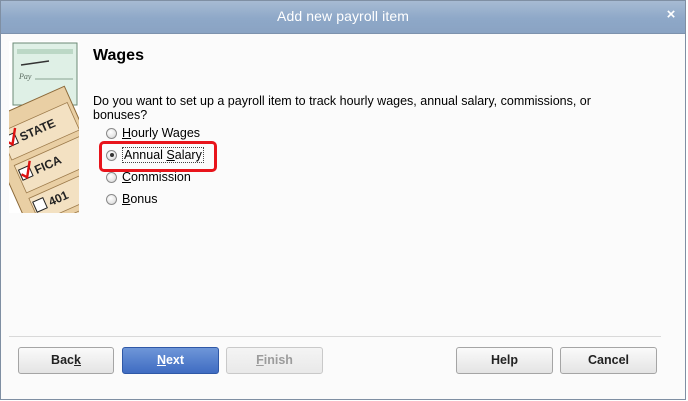  I want to click on finish-button: Finish, so click(274, 360).